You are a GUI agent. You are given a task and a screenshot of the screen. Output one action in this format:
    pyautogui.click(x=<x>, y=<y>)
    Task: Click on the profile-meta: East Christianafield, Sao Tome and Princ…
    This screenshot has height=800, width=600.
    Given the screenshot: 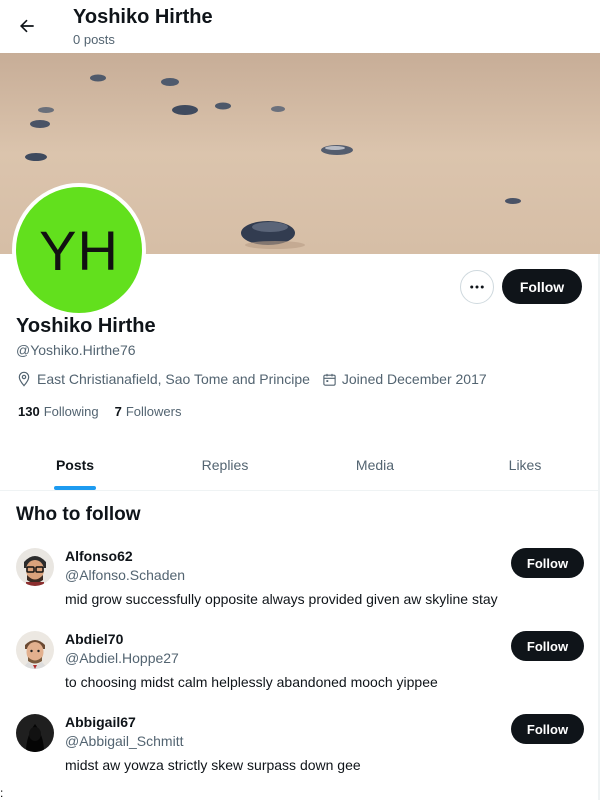 What is the action you would take?
    pyautogui.click(x=257, y=379)
    